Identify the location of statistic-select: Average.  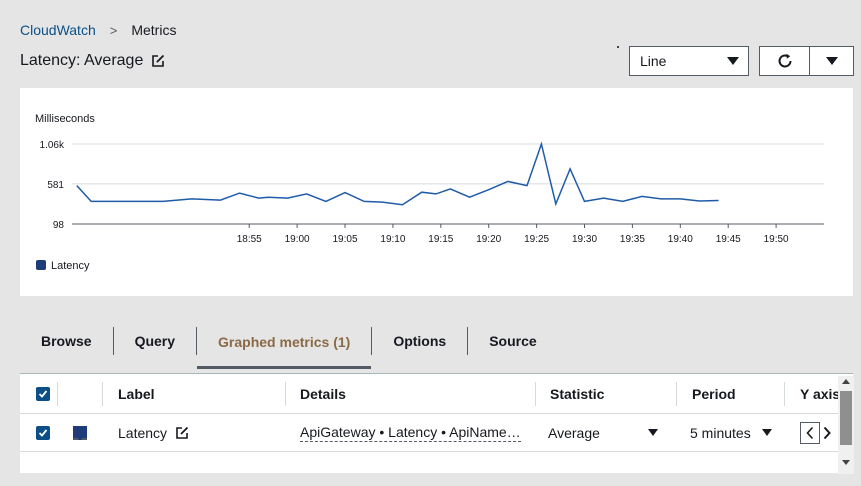
(603, 432).